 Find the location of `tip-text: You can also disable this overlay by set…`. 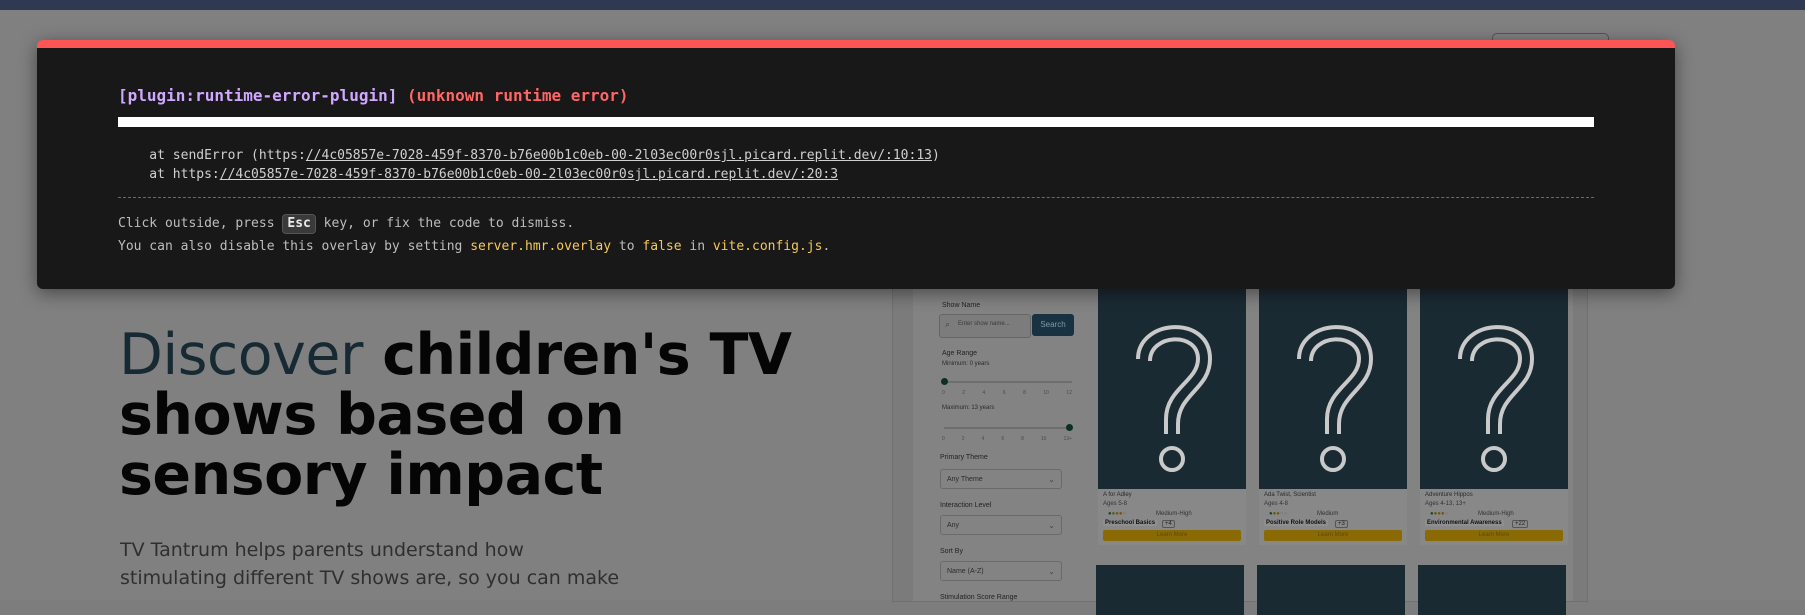

tip-text: You can also disable this overlay by set… is located at coordinates (294, 246).